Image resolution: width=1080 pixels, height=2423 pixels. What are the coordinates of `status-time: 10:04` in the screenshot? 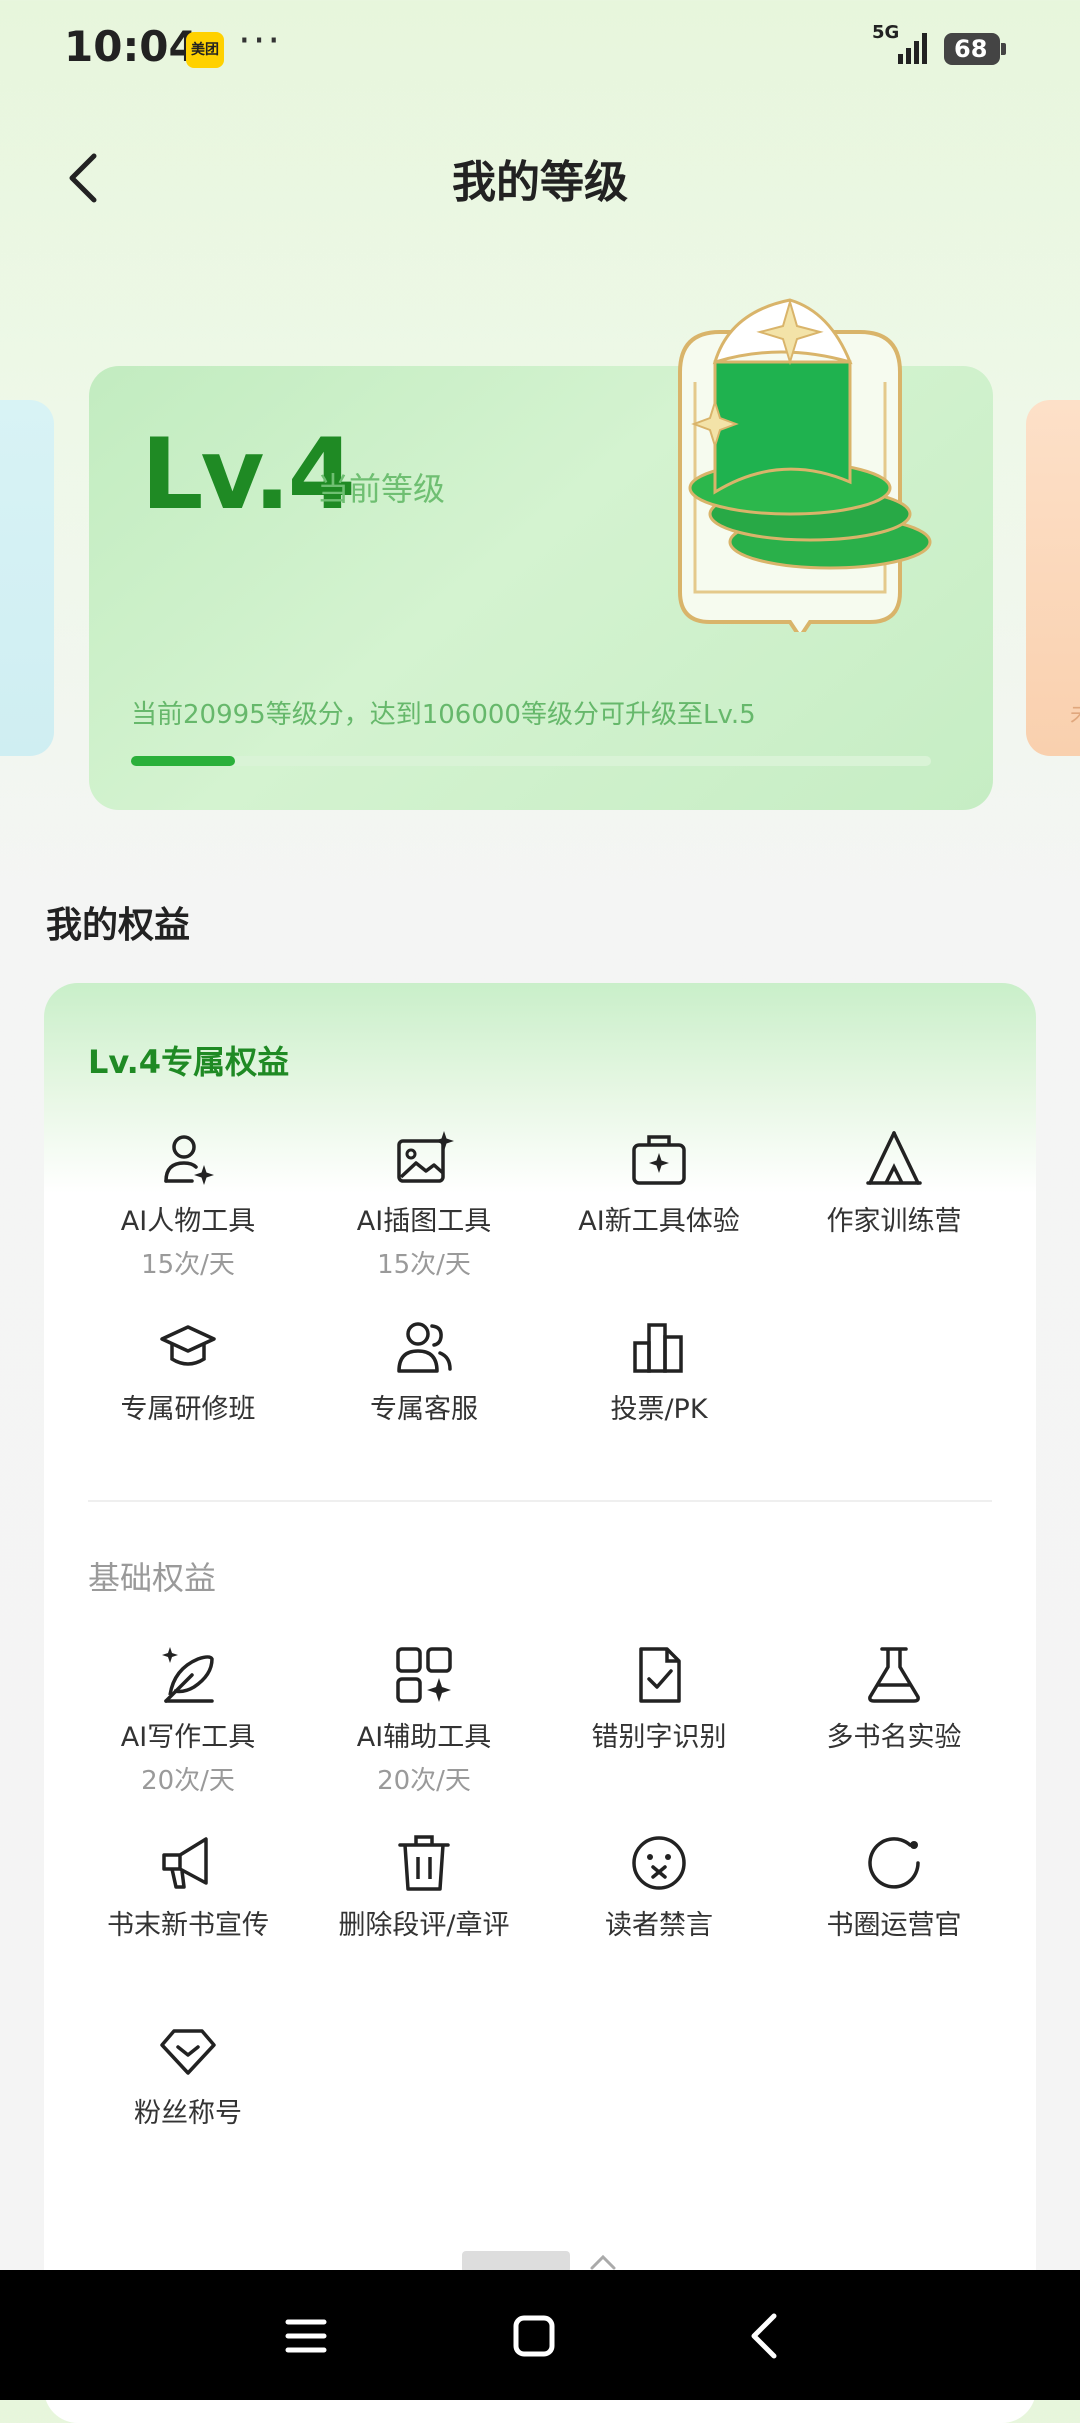 It's located at (131, 46).